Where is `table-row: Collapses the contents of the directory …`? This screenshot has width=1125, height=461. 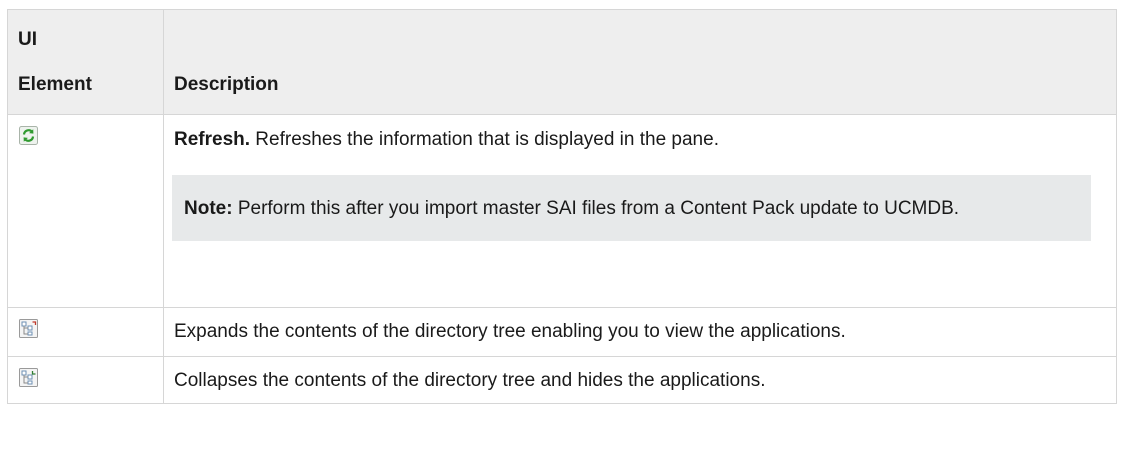 table-row: Collapses the contents of the directory … is located at coordinates (562, 380).